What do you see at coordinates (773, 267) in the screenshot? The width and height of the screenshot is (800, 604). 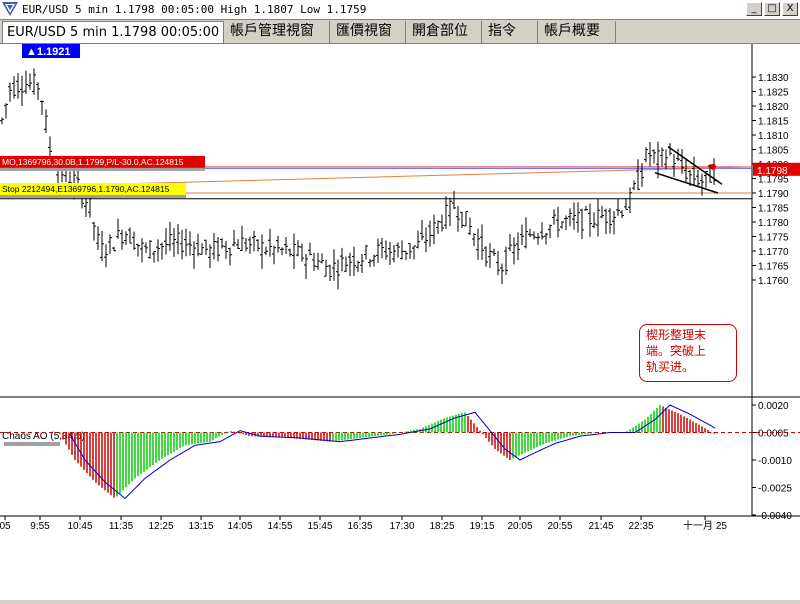 I see `price-label: 1.1765` at bounding box center [773, 267].